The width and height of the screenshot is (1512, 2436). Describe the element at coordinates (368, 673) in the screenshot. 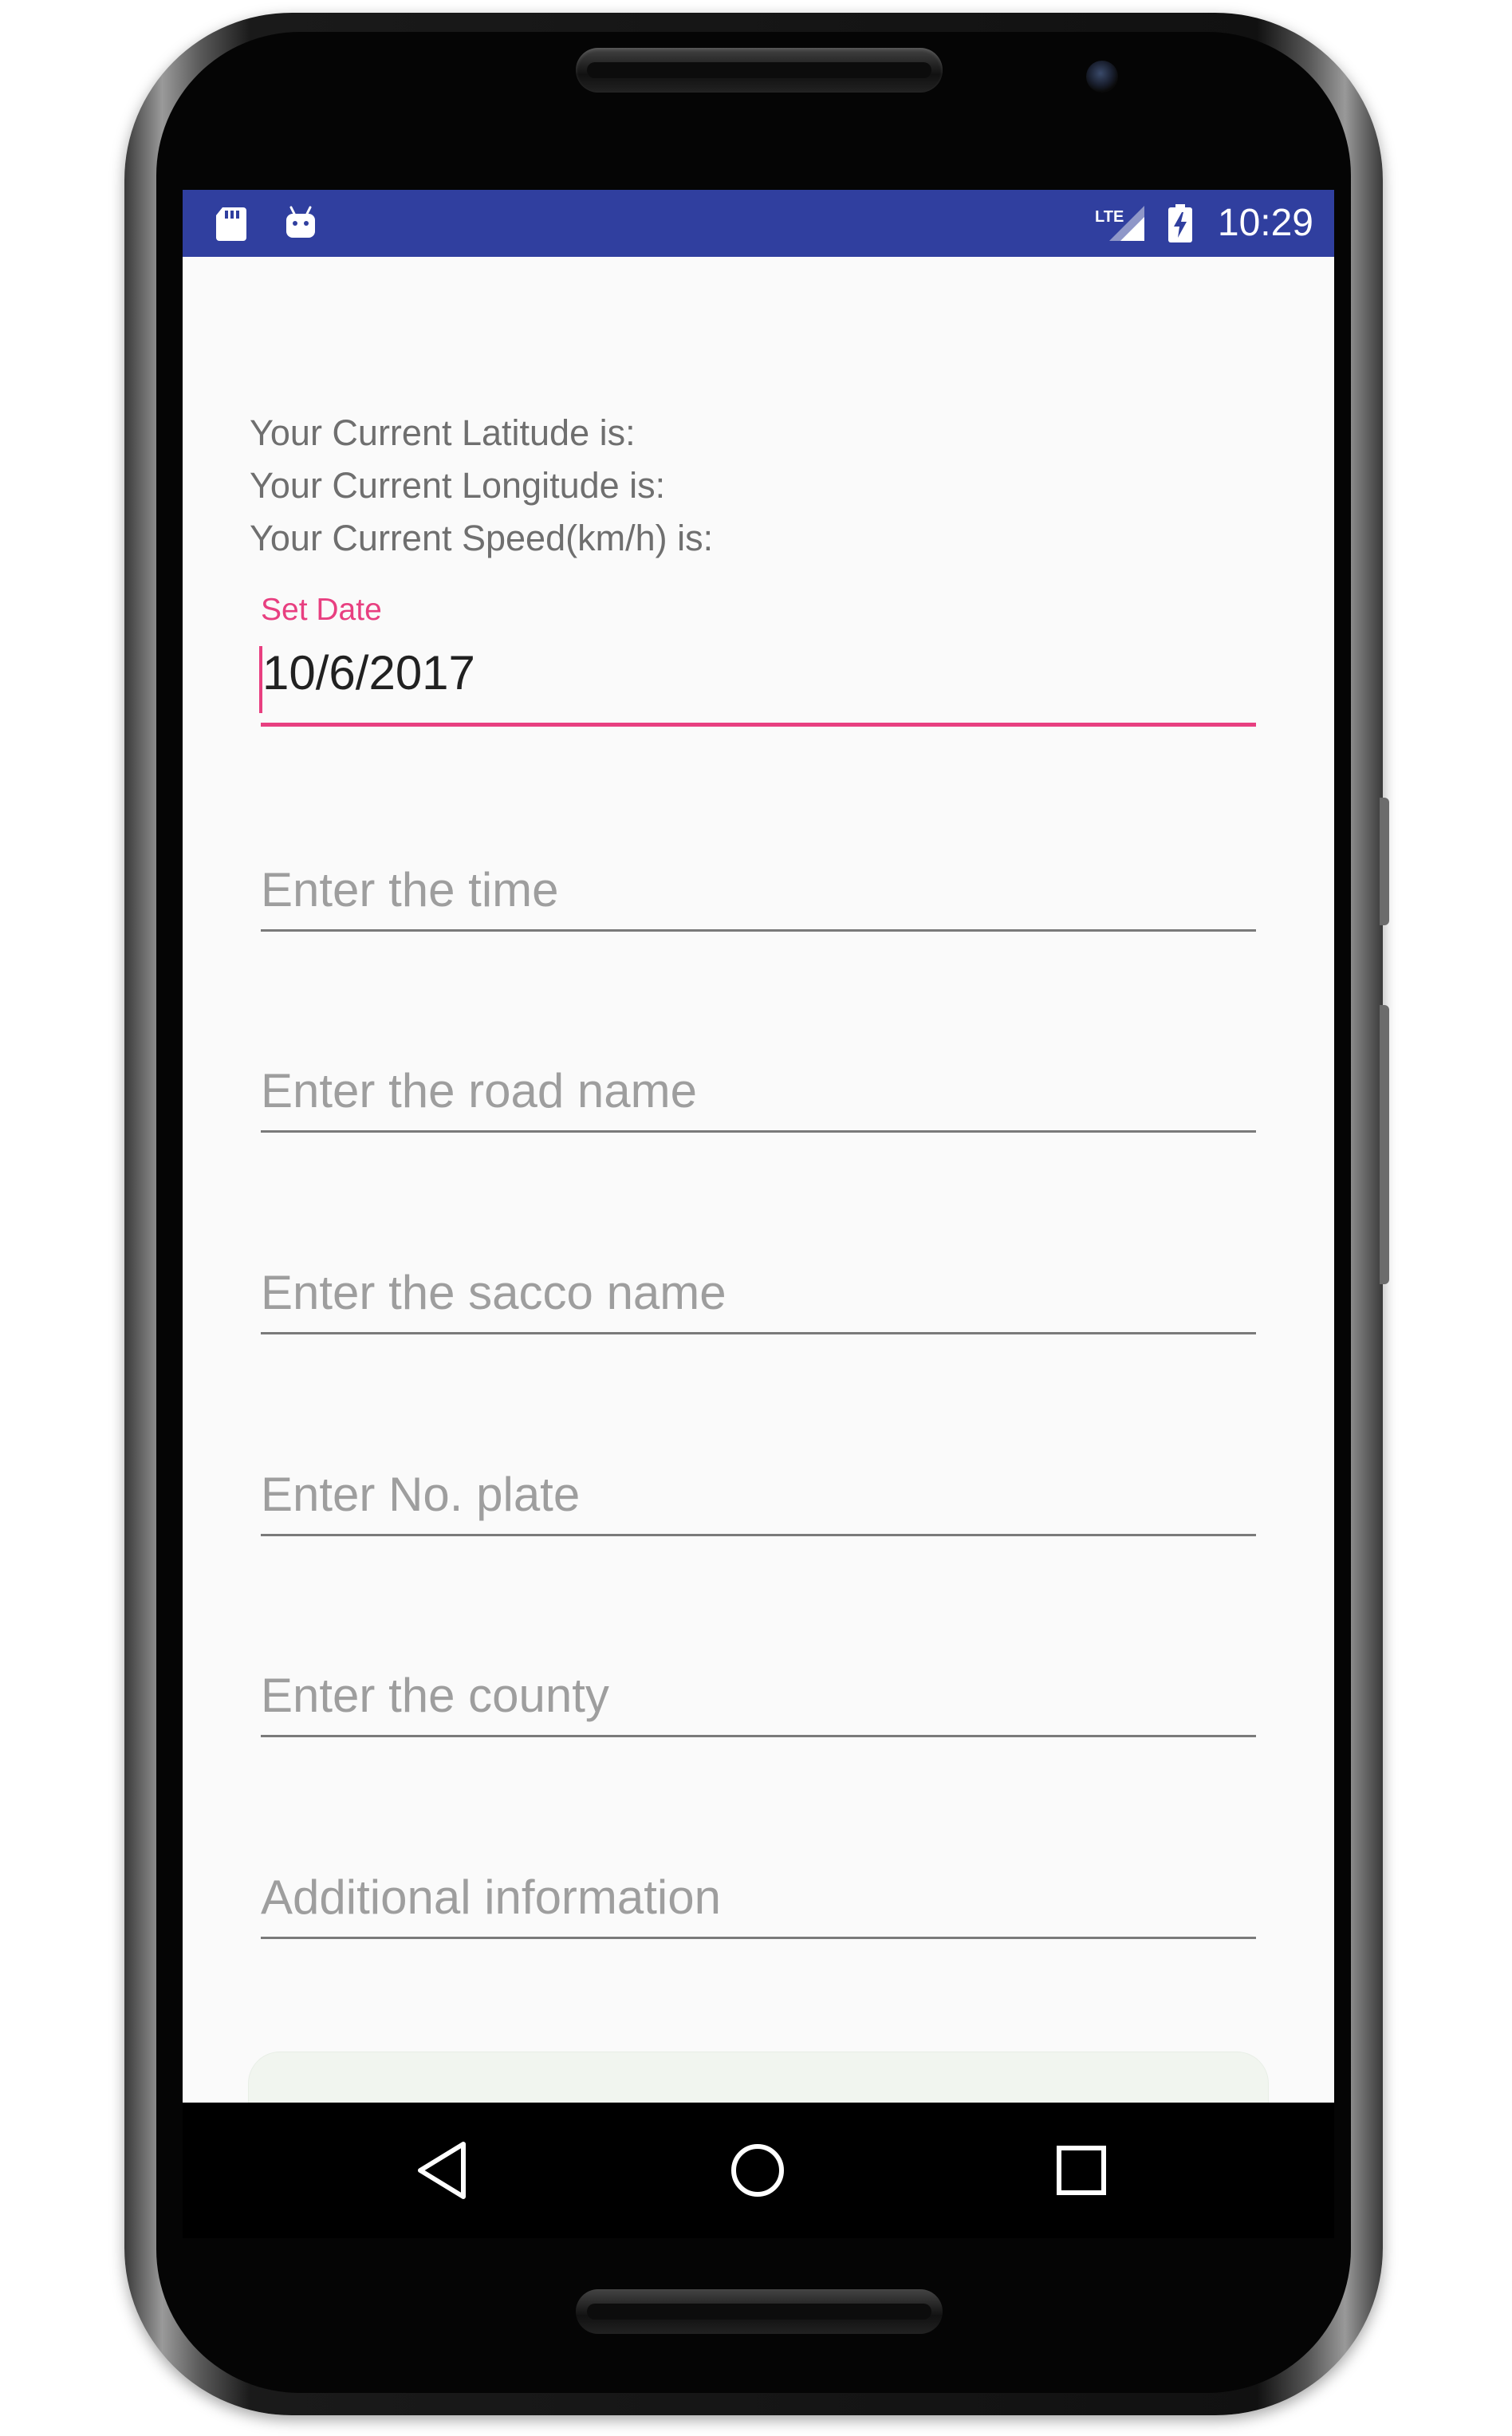

I see `date-input: 10/6/2017` at that location.